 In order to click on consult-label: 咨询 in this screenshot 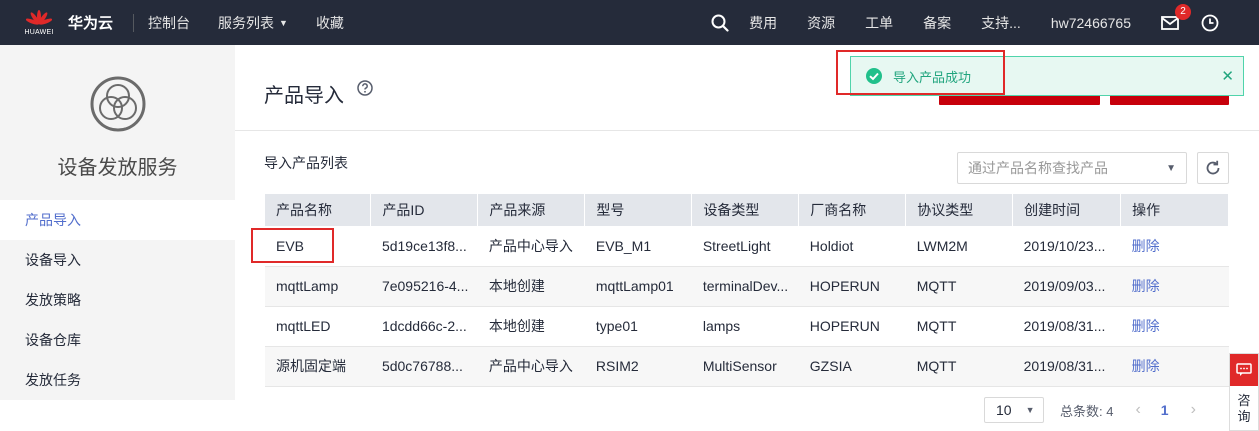, I will do `click(1244, 408)`.